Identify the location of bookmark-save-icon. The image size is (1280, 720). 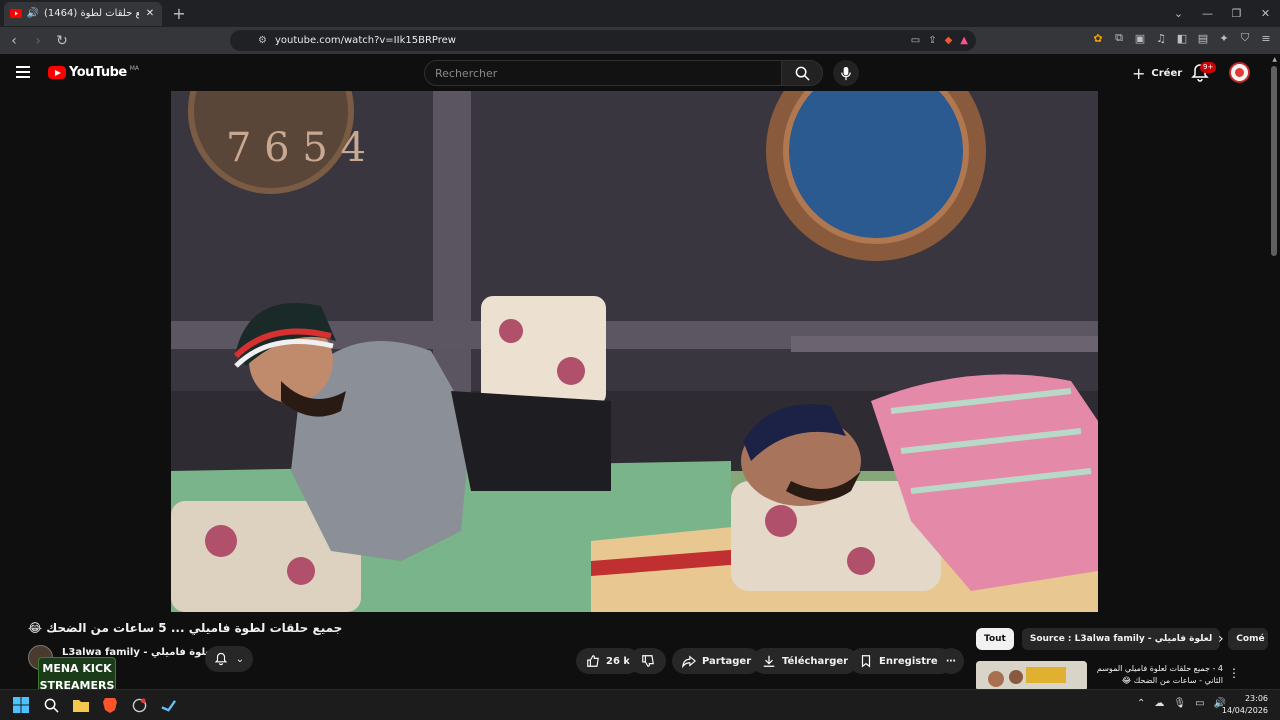
(866, 661).